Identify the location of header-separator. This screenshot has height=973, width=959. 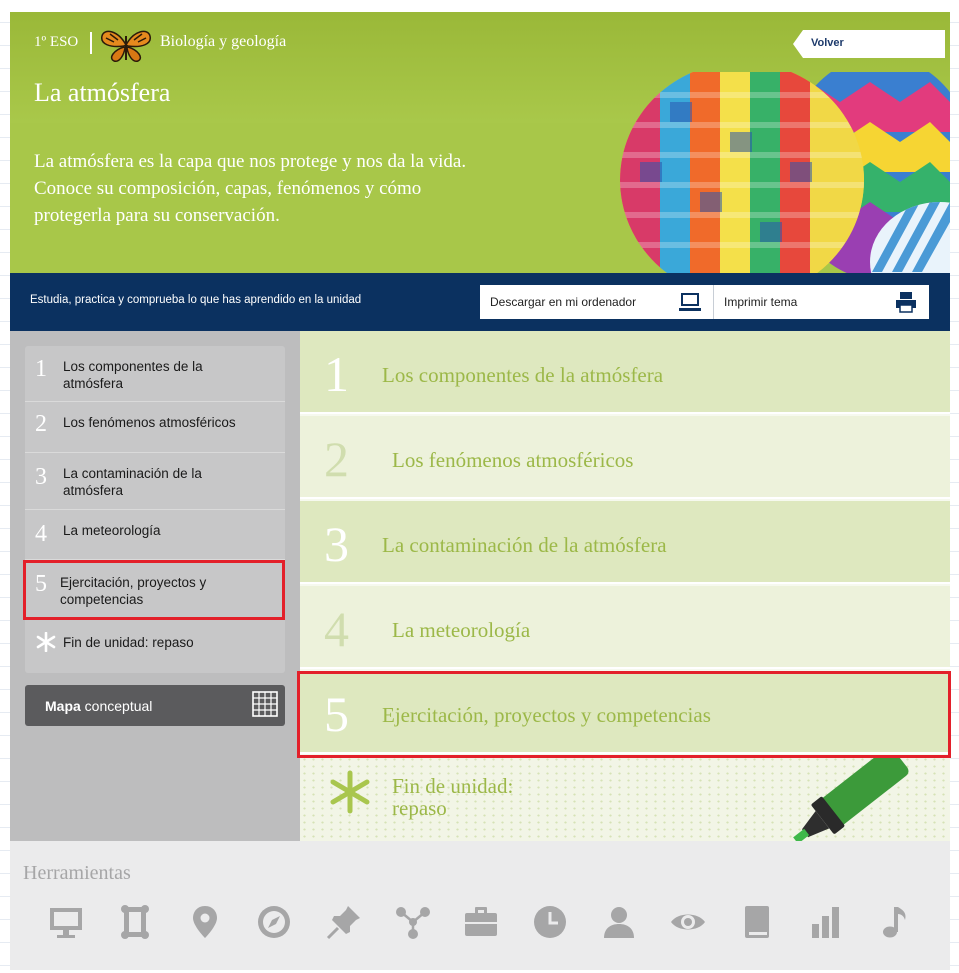
(91, 43).